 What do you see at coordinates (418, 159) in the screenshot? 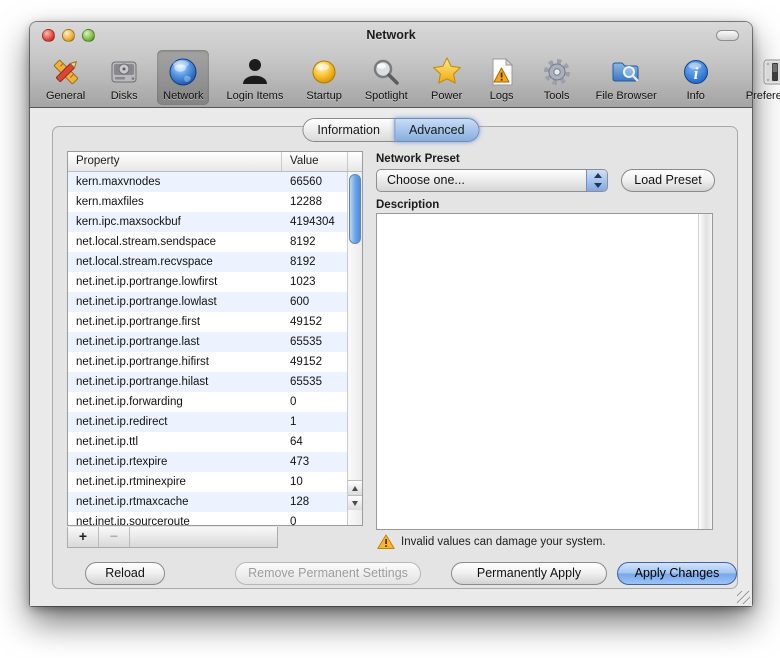
I see `network-preset-label: Network Preset` at bounding box center [418, 159].